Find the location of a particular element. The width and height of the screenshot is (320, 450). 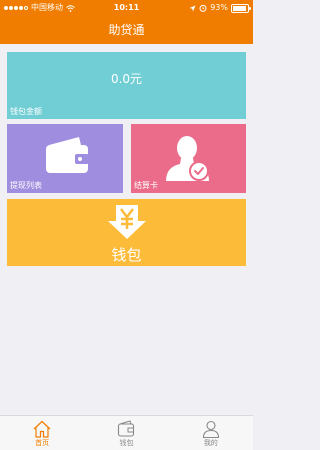

home-icon is located at coordinates (42, 429).